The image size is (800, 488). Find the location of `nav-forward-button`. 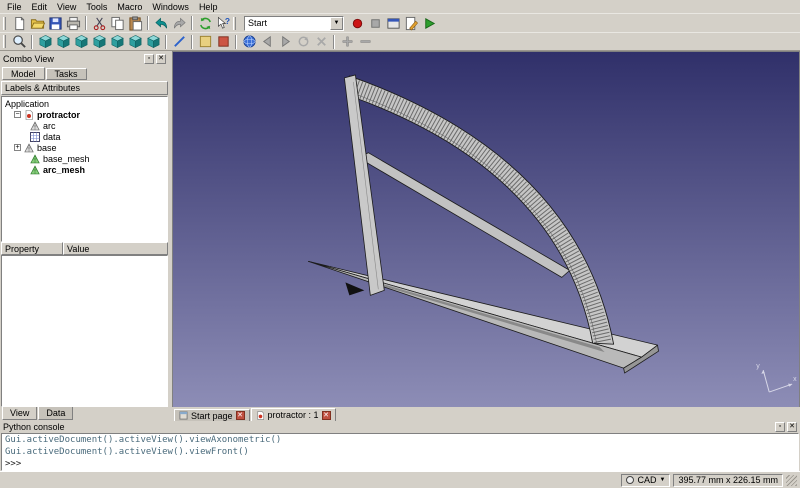

nav-forward-button is located at coordinates (285, 41).